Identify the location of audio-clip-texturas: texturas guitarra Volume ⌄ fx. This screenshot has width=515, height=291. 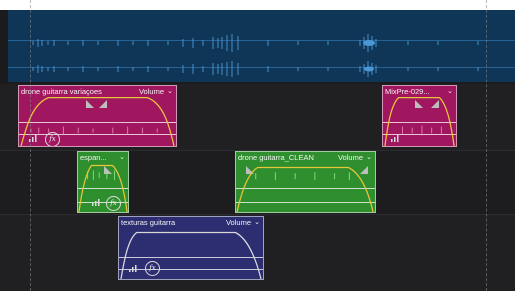
(191, 248).